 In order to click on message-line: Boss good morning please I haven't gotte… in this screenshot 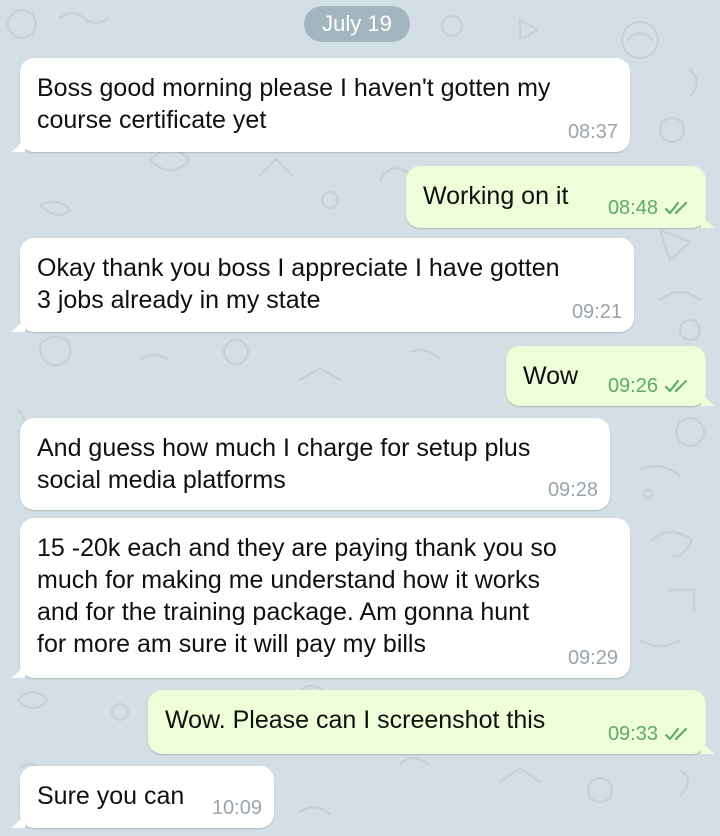, I will do `click(294, 88)`.